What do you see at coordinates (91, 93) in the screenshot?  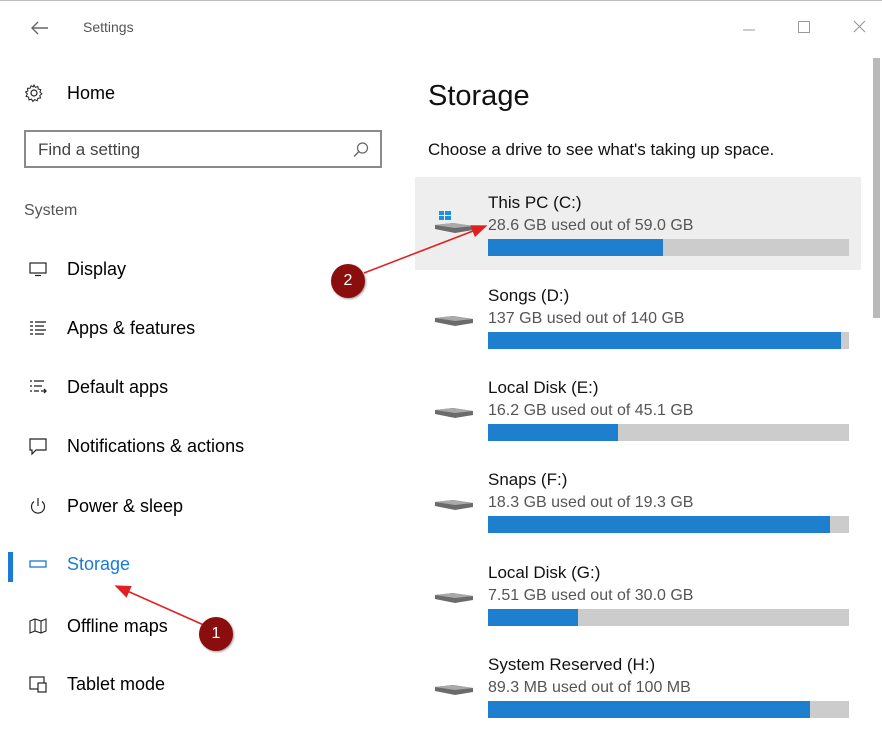 I see `home-label: Home` at bounding box center [91, 93].